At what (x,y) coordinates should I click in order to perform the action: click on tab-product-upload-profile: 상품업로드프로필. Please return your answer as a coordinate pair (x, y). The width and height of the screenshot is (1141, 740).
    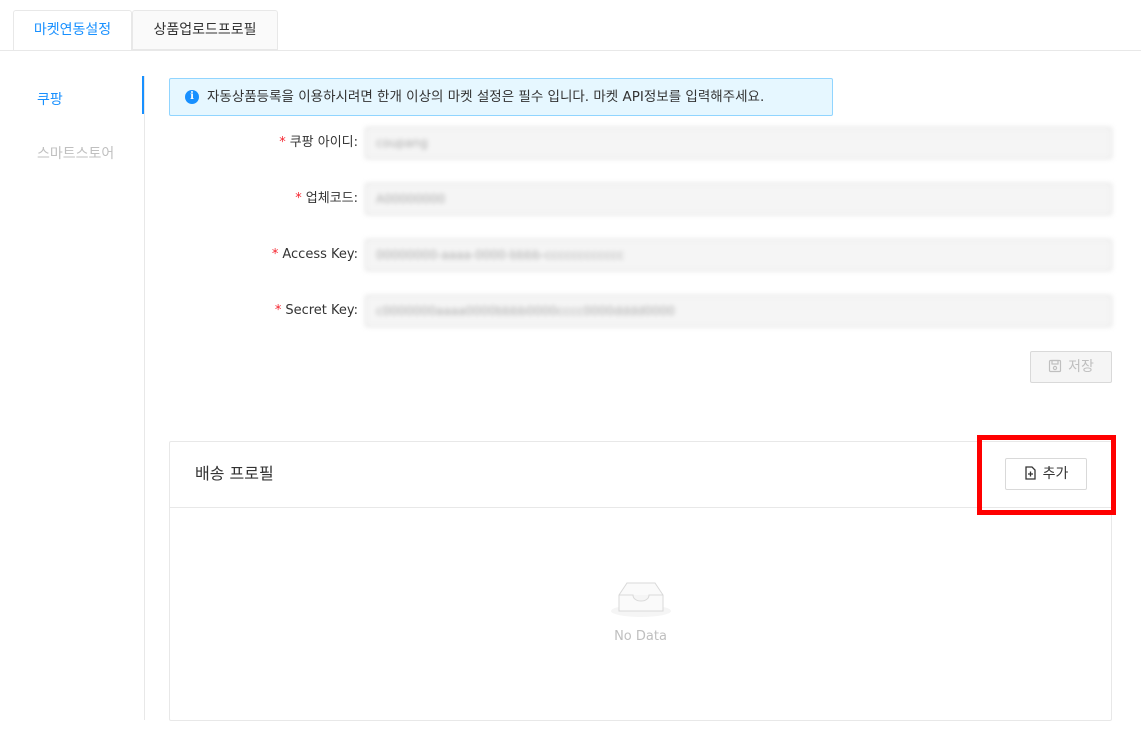
    Looking at the image, I should click on (205, 30).